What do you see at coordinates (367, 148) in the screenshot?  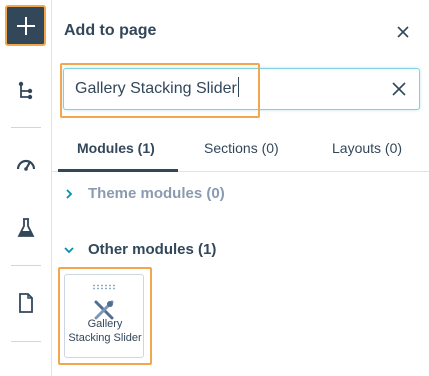 I see `tab-layouts: Layouts (0)` at bounding box center [367, 148].